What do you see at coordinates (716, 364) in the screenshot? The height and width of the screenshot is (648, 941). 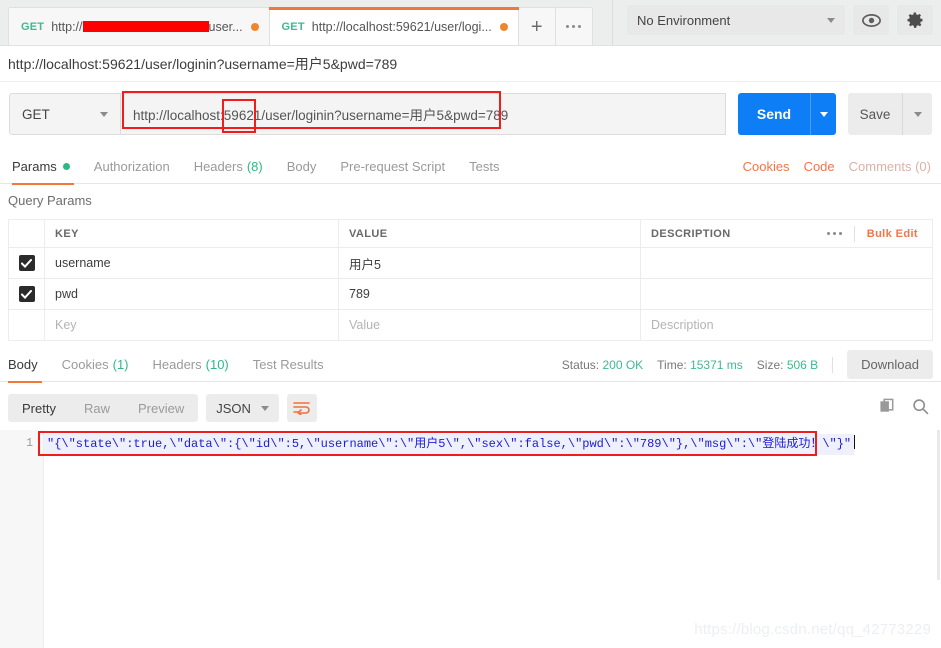 I see `time-value: 15371 ms` at bounding box center [716, 364].